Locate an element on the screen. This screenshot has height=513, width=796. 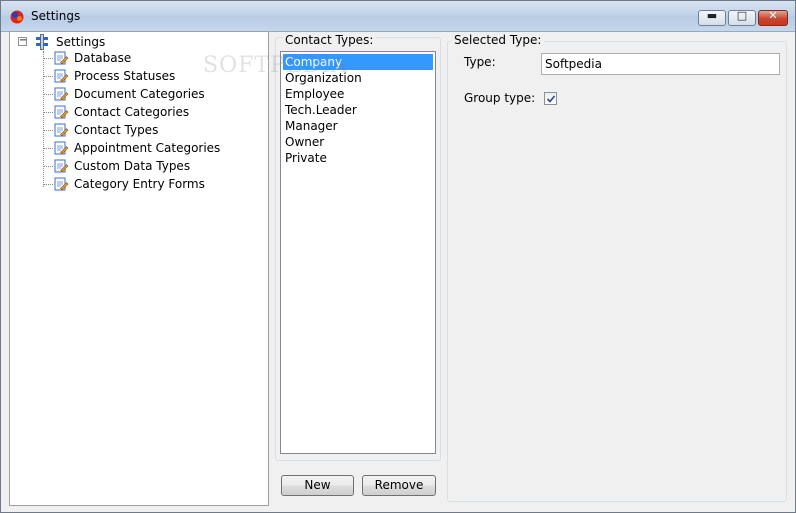
tree-item-label: Appointment Categories is located at coordinates (147, 148).